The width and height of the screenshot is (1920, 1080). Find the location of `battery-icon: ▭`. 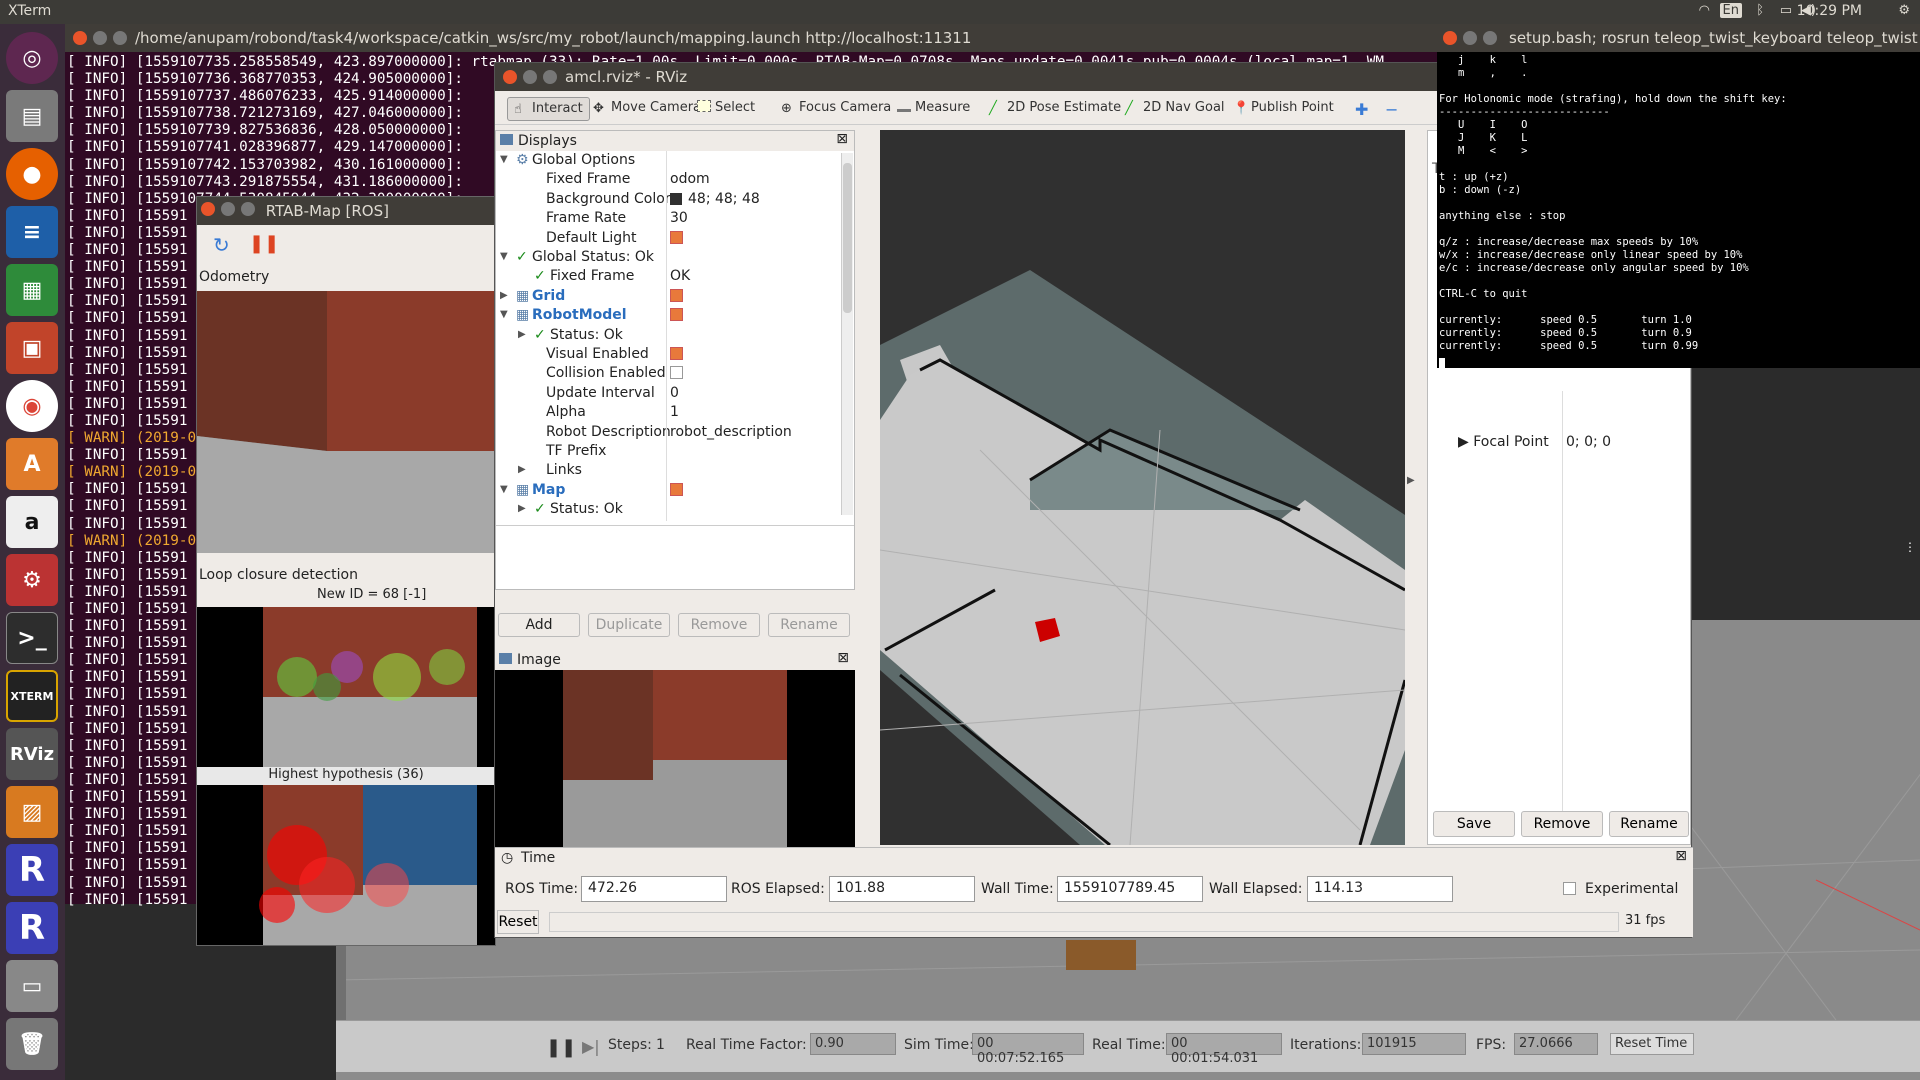

battery-icon: ▭ is located at coordinates (1786, 10).